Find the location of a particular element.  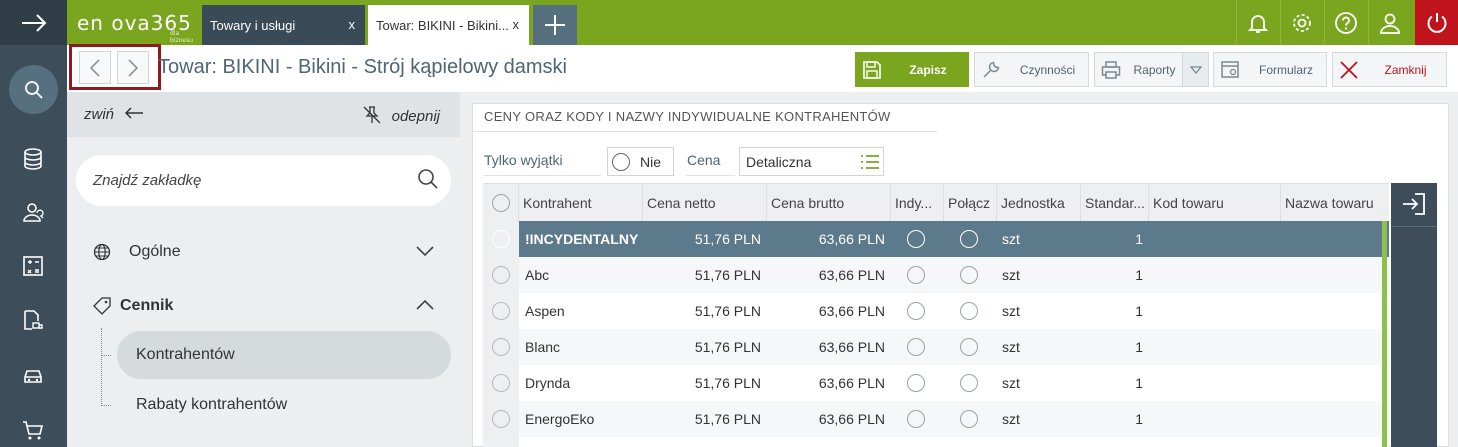

reports-dropdown-button is located at coordinates (1195, 69).